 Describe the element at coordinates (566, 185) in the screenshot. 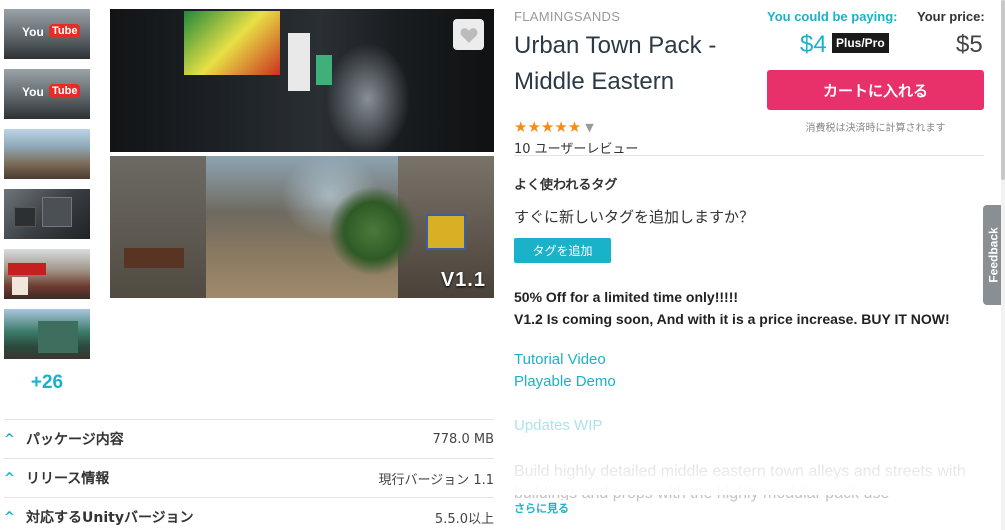

I see `tags-heading: よく使われるタグ` at that location.